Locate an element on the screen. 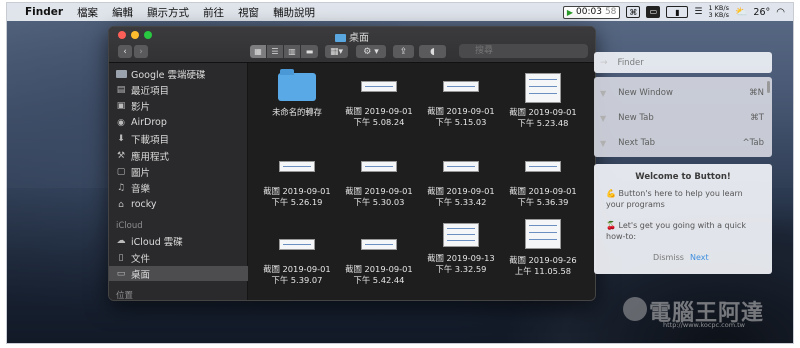  window-title: 桌面 is located at coordinates (352, 36).